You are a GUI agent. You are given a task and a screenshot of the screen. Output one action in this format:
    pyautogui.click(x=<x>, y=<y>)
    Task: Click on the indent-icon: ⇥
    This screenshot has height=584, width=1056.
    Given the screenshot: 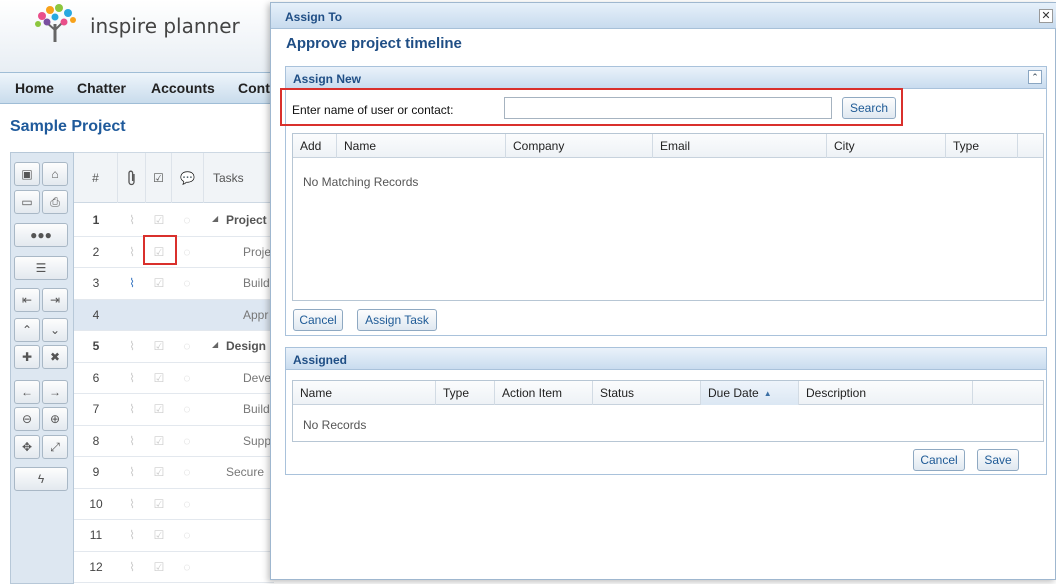 What is the action you would take?
    pyautogui.click(x=55, y=300)
    